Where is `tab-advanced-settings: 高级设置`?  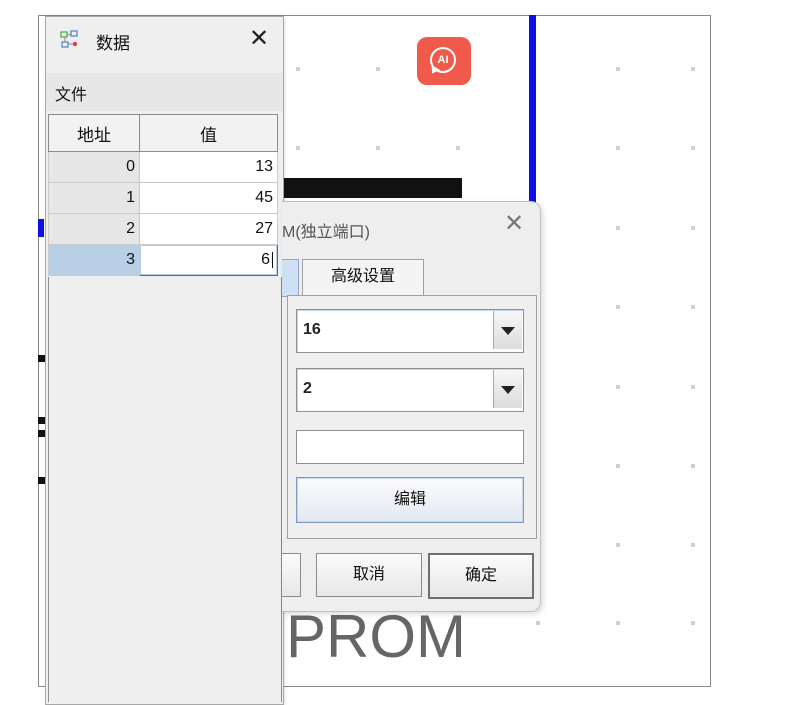 tab-advanced-settings: 高级设置 is located at coordinates (363, 277).